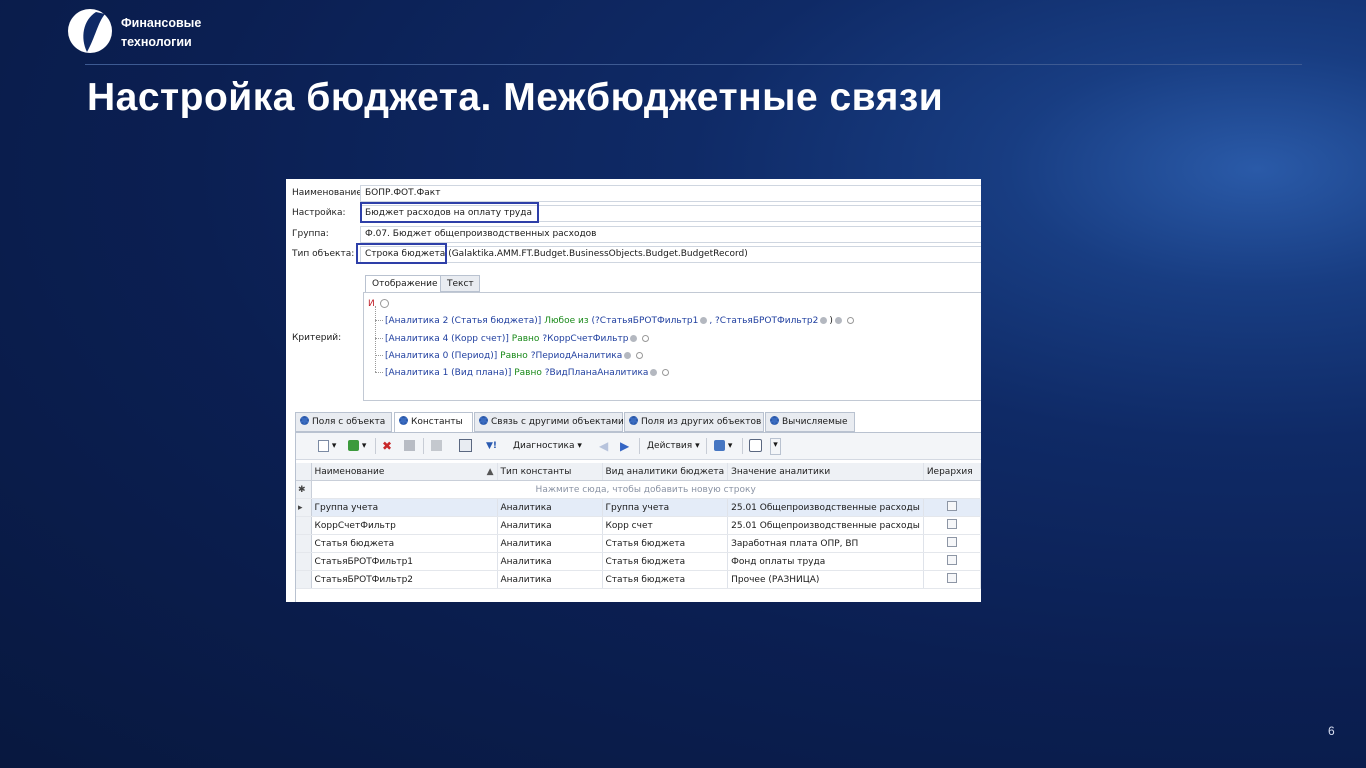  I want to click on save-button, so click(409, 446).